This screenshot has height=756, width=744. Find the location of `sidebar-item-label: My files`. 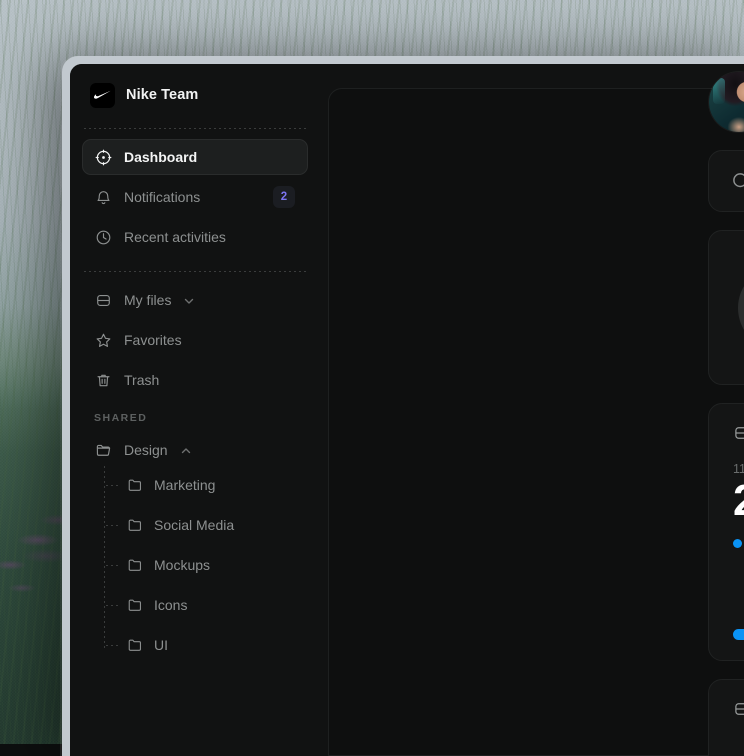

sidebar-item-label: My files is located at coordinates (147, 300).